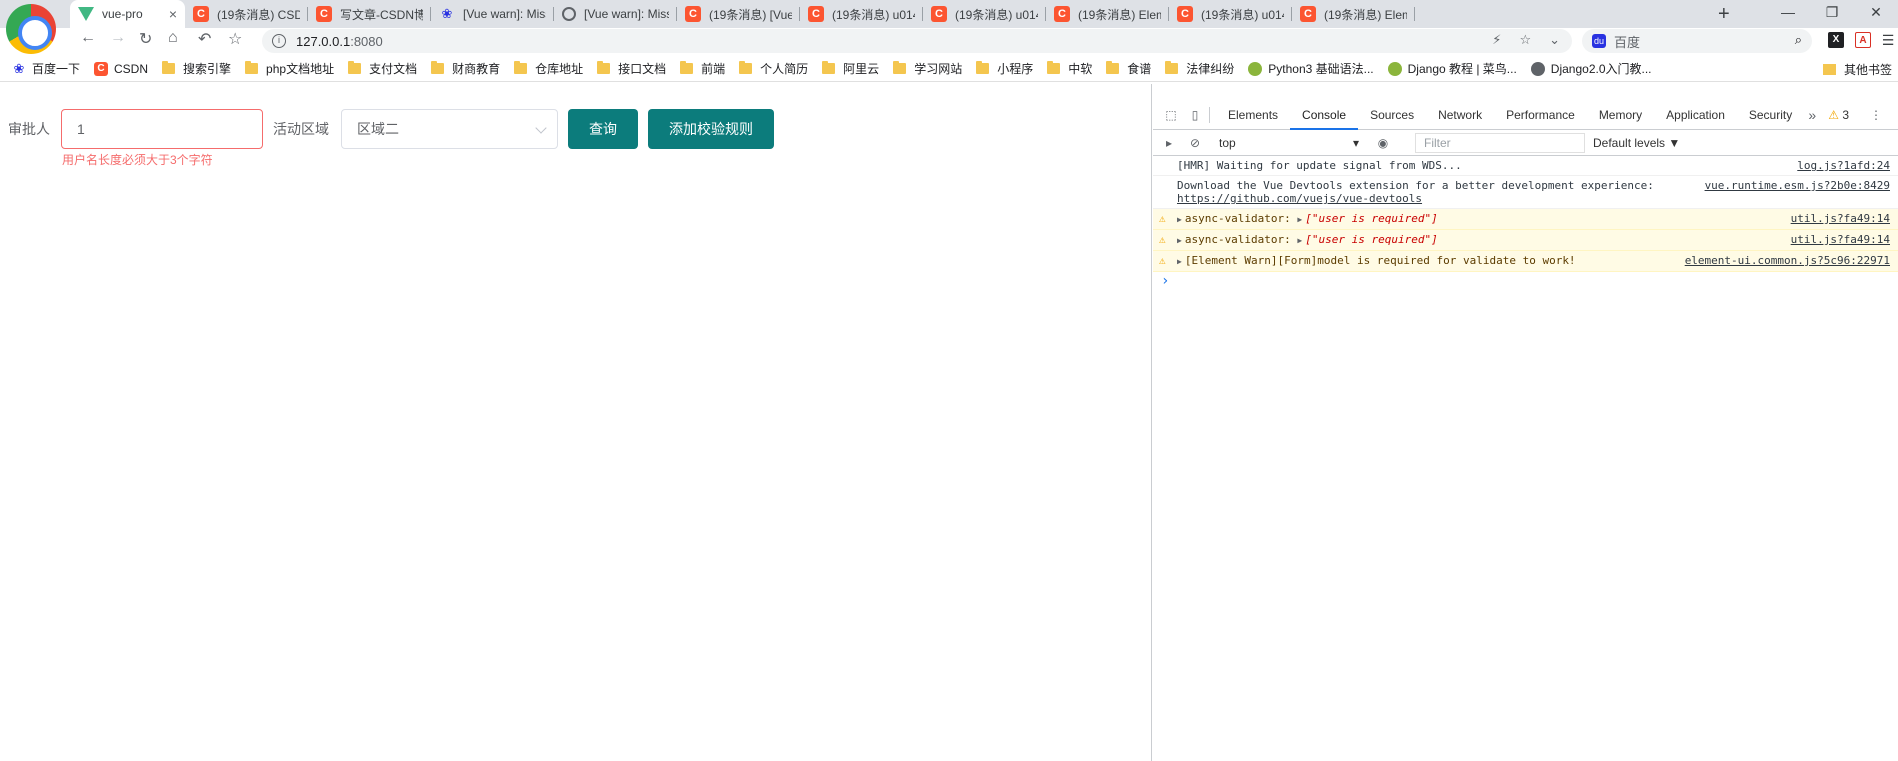  I want to click on minimize-button: —, so click(1788, 14).